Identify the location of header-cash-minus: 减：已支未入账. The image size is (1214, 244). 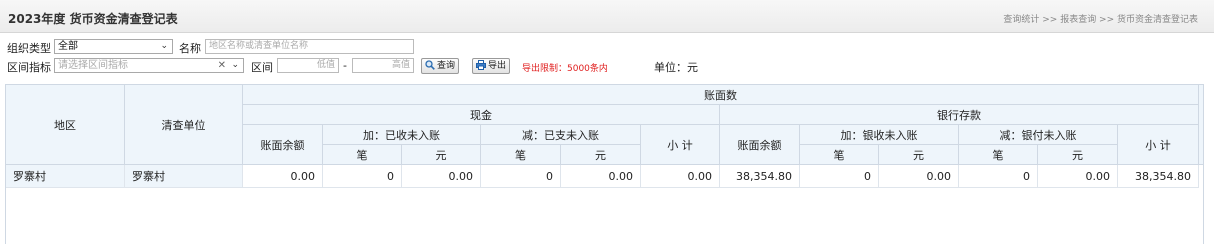
(561, 135).